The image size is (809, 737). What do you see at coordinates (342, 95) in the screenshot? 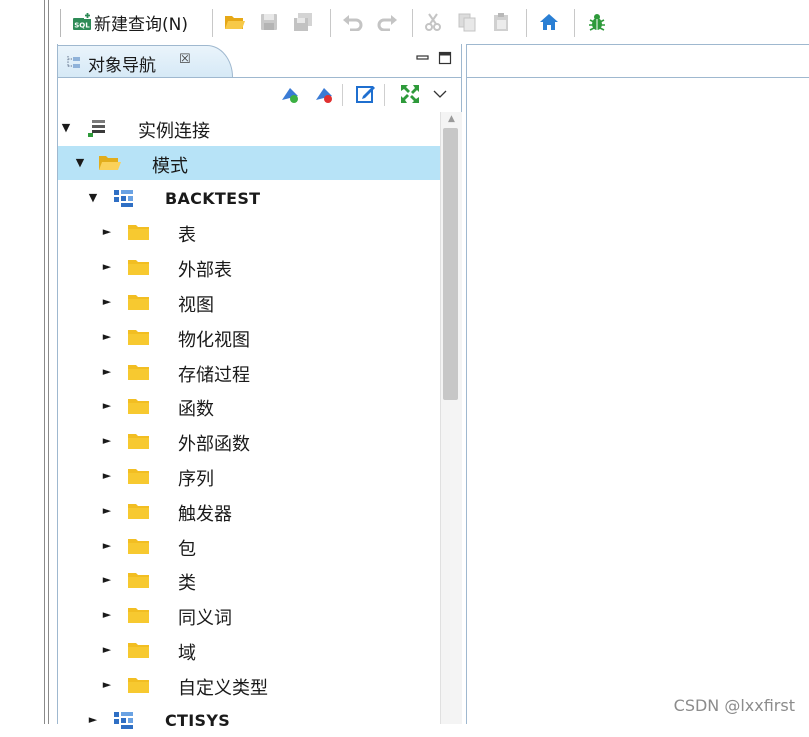
I see `viewbar-separator` at bounding box center [342, 95].